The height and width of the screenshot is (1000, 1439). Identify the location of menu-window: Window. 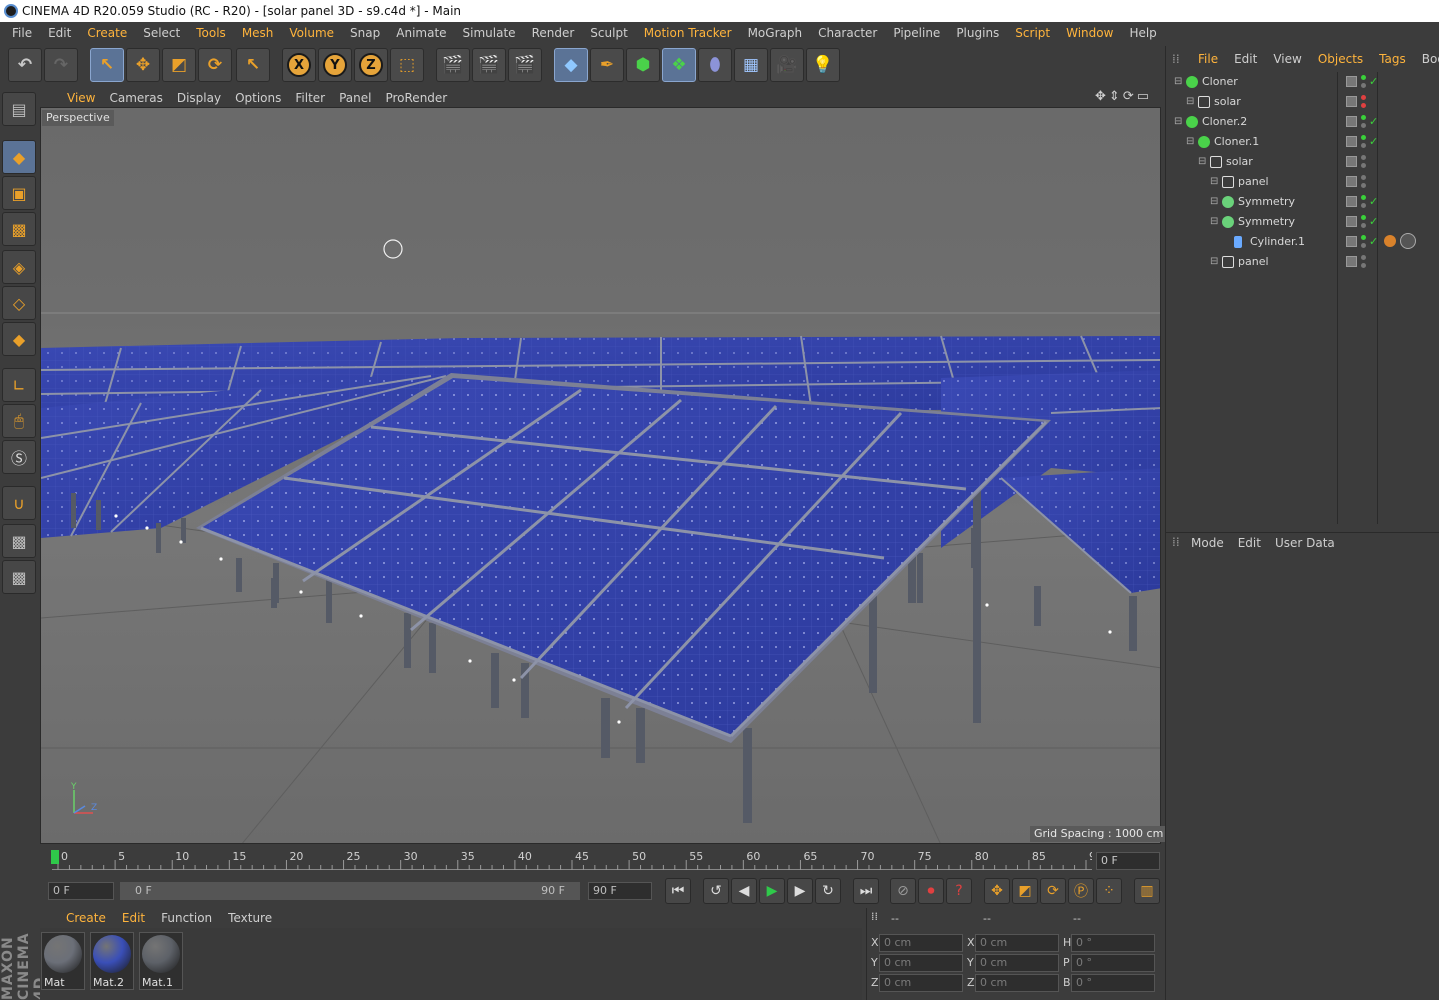
(1089, 33).